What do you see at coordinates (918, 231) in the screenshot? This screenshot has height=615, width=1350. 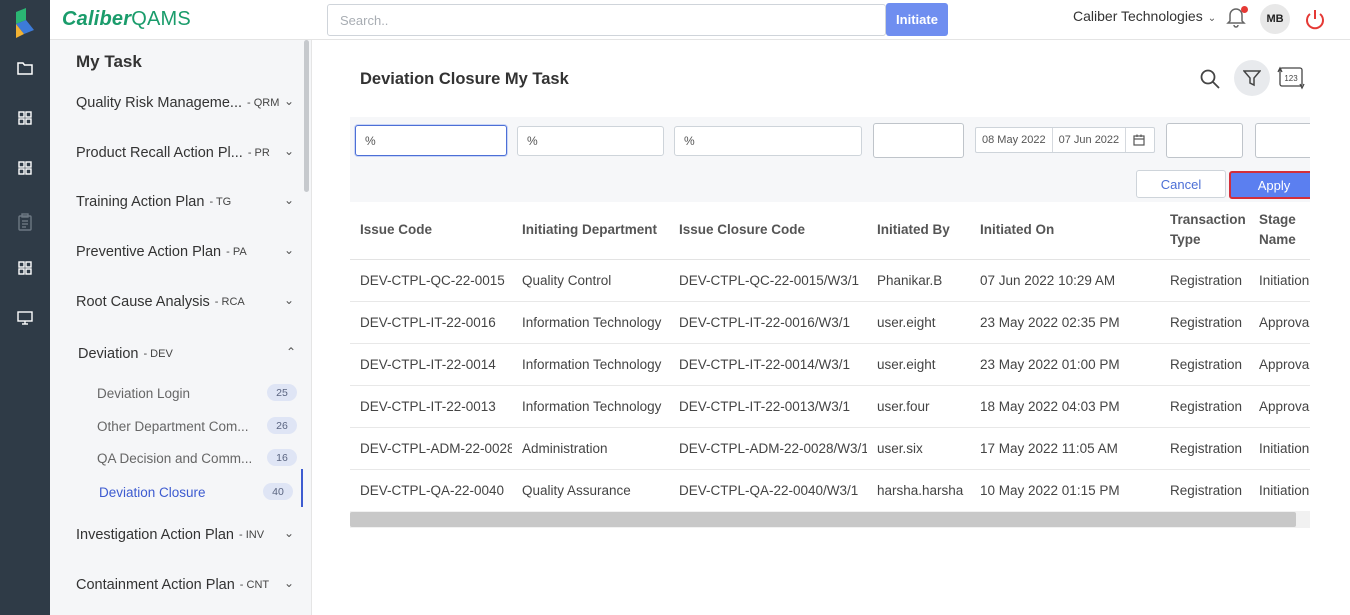 I see `column-header: Initiated By` at bounding box center [918, 231].